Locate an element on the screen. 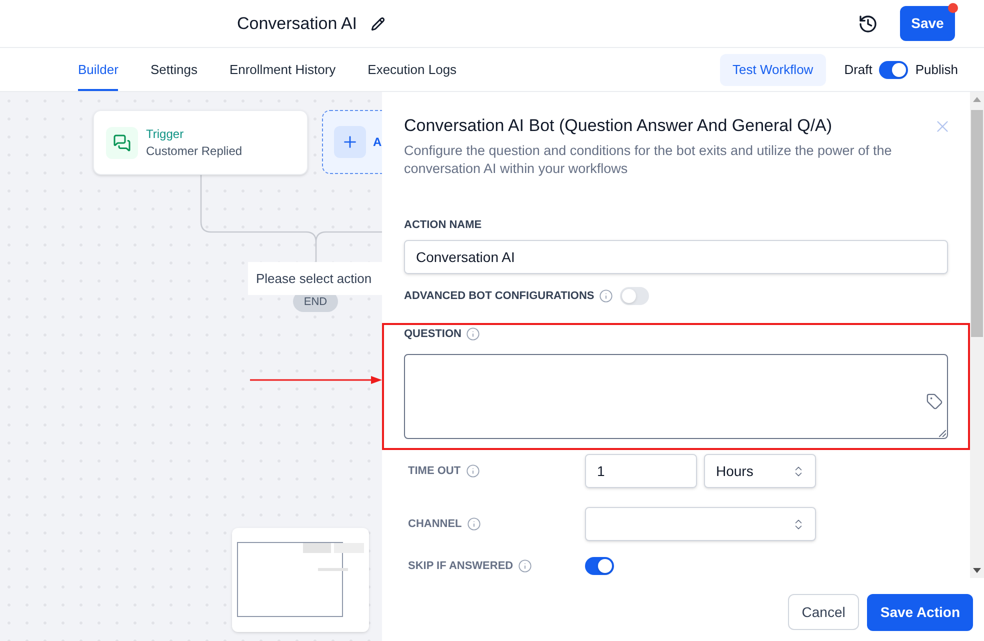 The height and width of the screenshot is (641, 984). add-action-card: A is located at coordinates (352, 142).